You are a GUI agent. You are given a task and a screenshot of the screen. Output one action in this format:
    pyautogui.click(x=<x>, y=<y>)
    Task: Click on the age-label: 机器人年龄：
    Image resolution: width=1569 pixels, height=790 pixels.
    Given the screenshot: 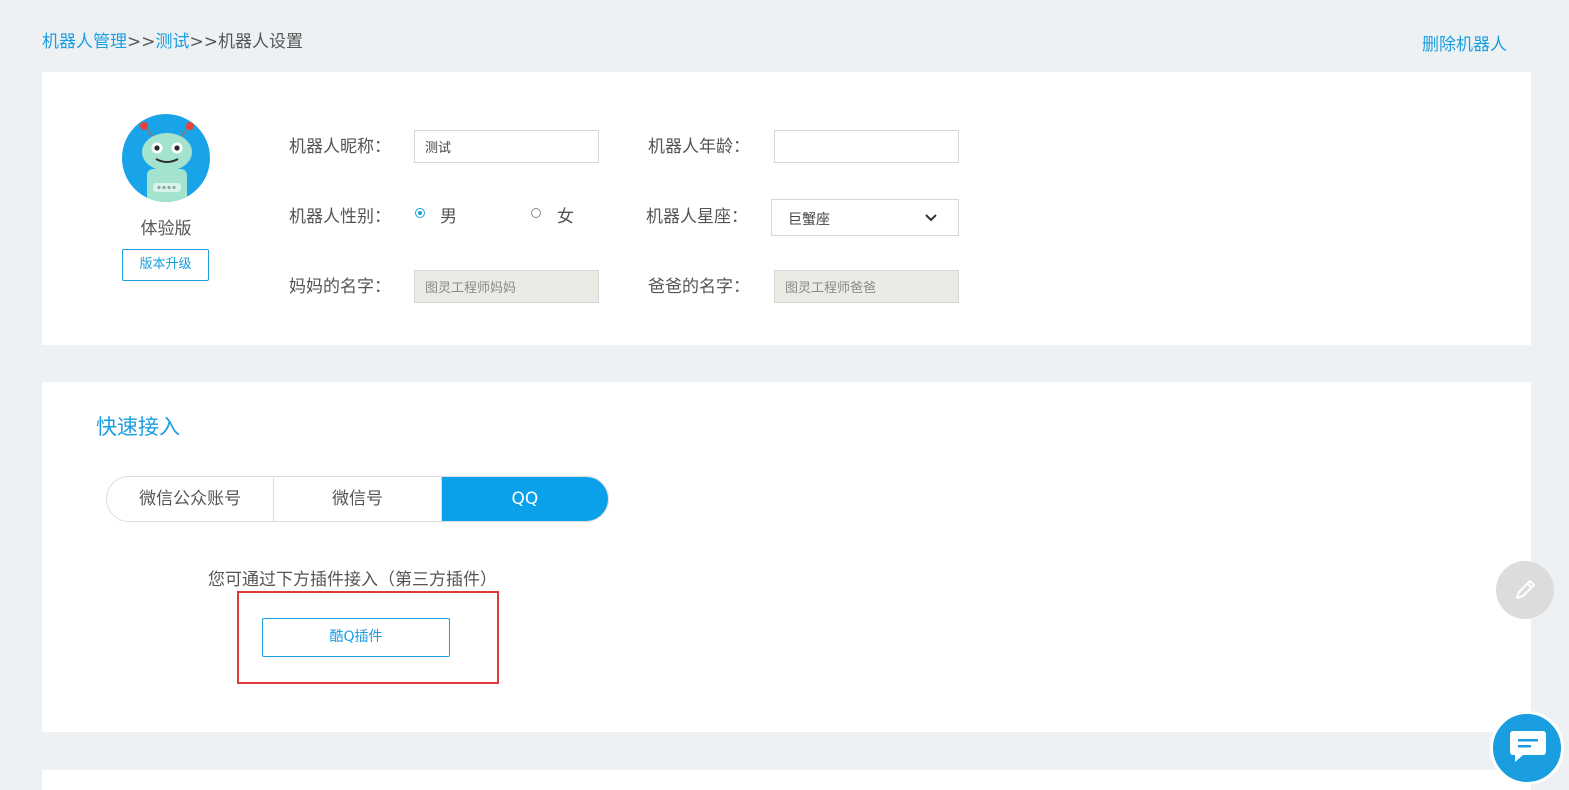 What is the action you would take?
    pyautogui.click(x=699, y=147)
    